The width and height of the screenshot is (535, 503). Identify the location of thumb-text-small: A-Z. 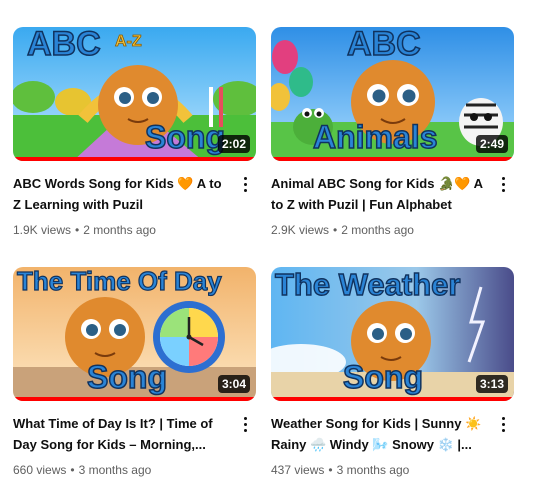
(128, 42).